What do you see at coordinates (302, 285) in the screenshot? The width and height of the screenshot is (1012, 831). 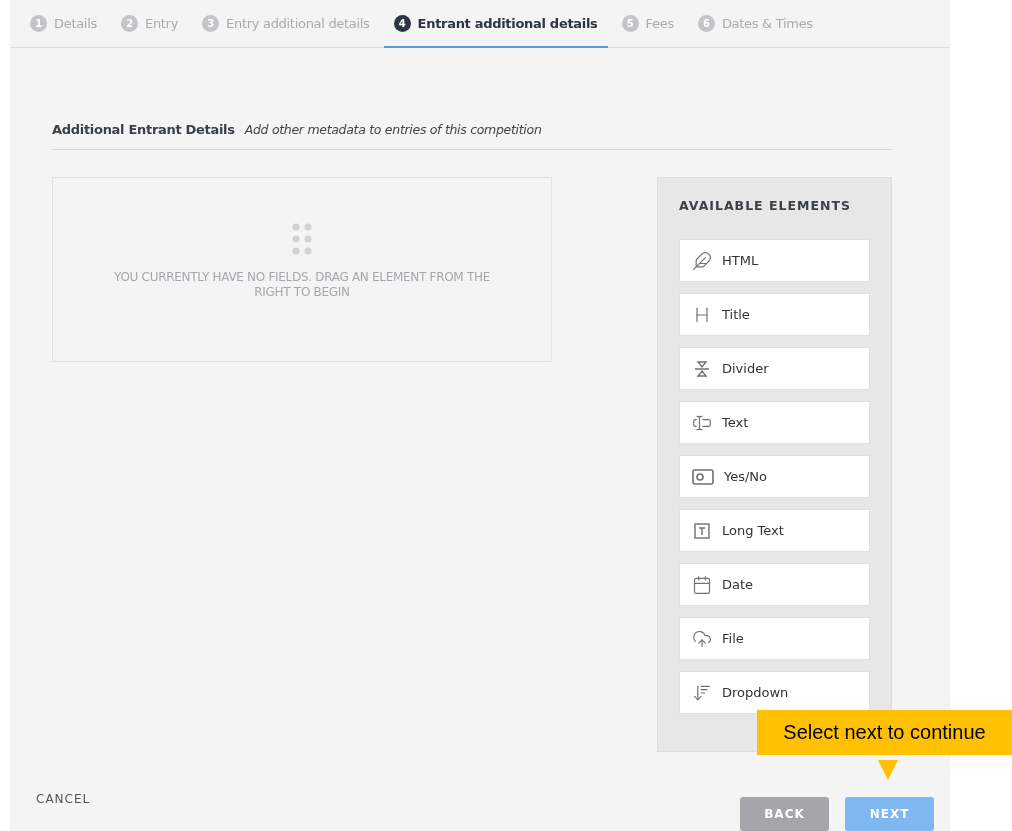 I see `empty-message: YOU CURRENTLY HAVE NO FIELDS. DRAG AN ELEMENT FROM THE RIGHT TO BEGIN` at bounding box center [302, 285].